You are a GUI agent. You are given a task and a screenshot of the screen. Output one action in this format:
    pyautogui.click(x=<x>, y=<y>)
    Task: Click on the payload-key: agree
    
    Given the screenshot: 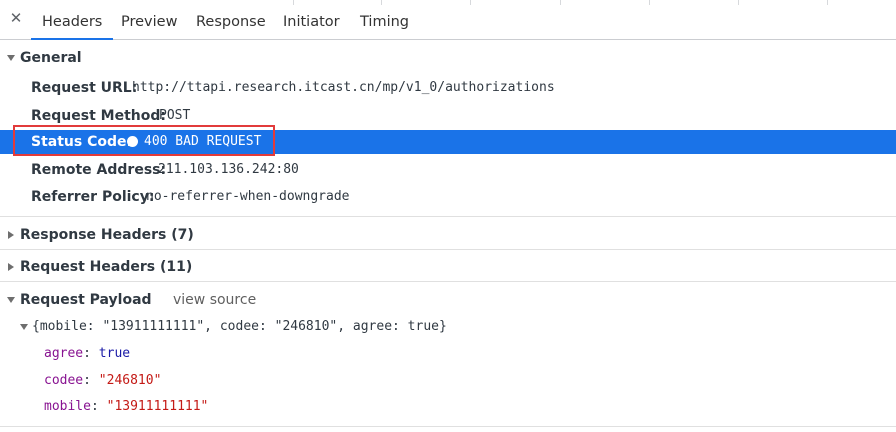 What is the action you would take?
    pyautogui.click(x=64, y=353)
    